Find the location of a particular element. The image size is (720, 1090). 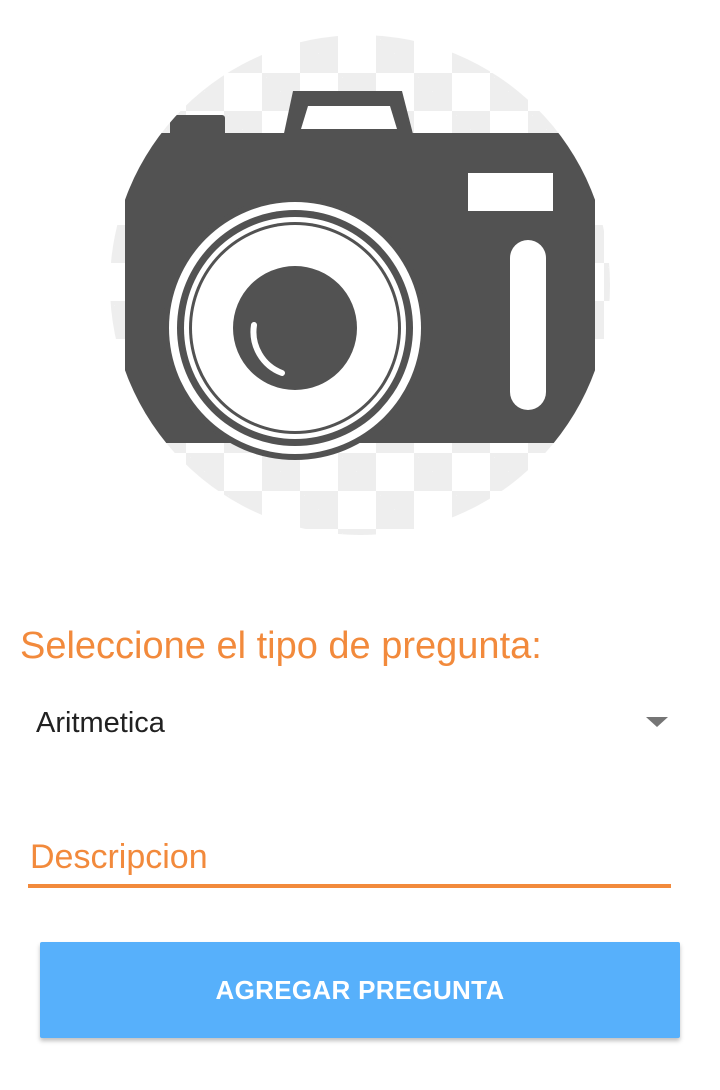

question-type-selected-value: Aritmetica is located at coordinates (100, 723).